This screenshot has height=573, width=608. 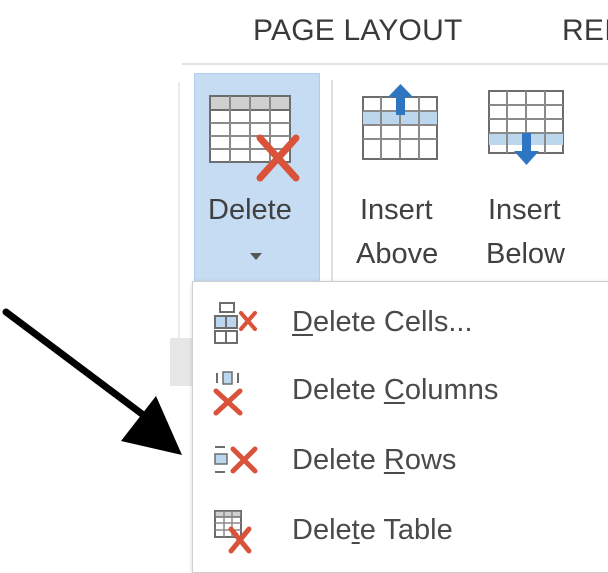 I want to click on insert-below-button: Insert Below, so click(x=535, y=183).